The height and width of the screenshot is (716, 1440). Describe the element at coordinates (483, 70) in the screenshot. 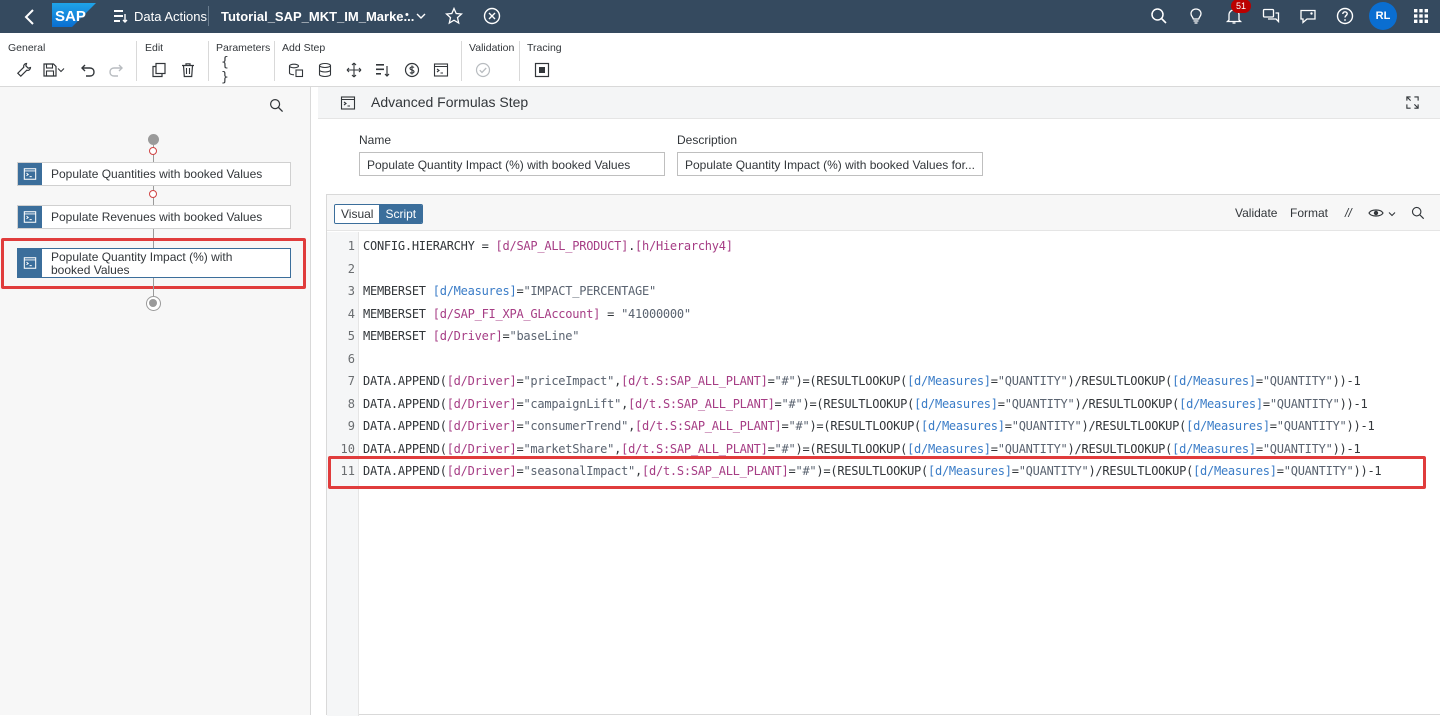

I see `validate-check-icon` at that location.